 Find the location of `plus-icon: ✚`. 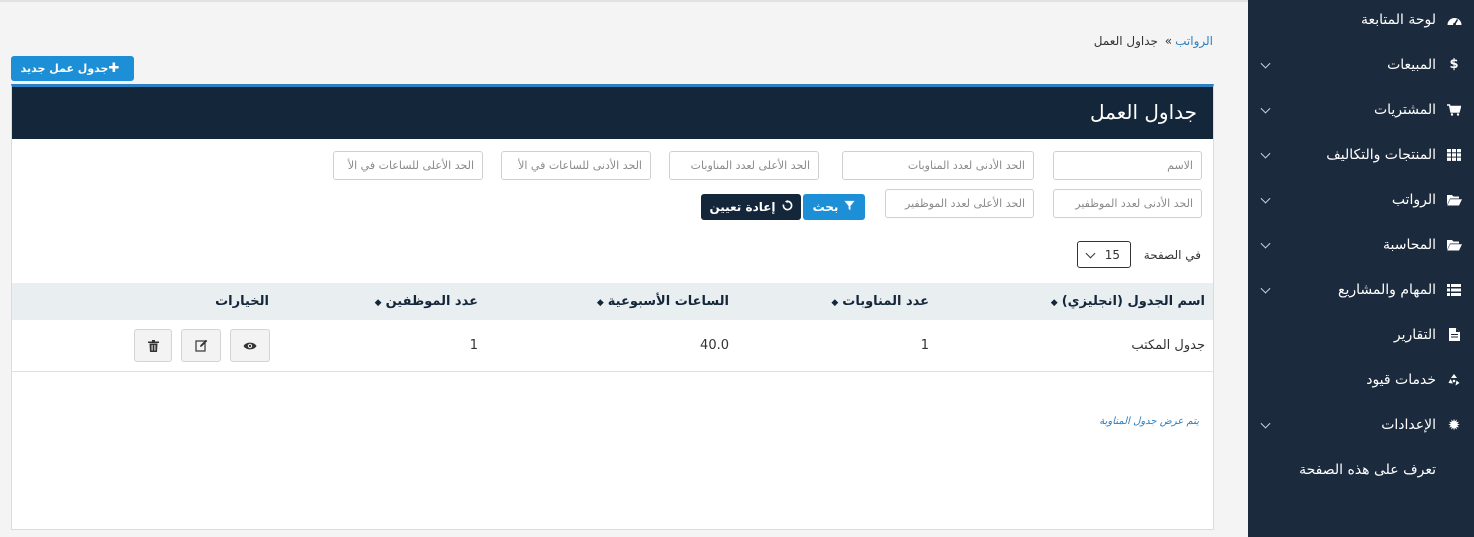

plus-icon: ✚ is located at coordinates (114, 68).